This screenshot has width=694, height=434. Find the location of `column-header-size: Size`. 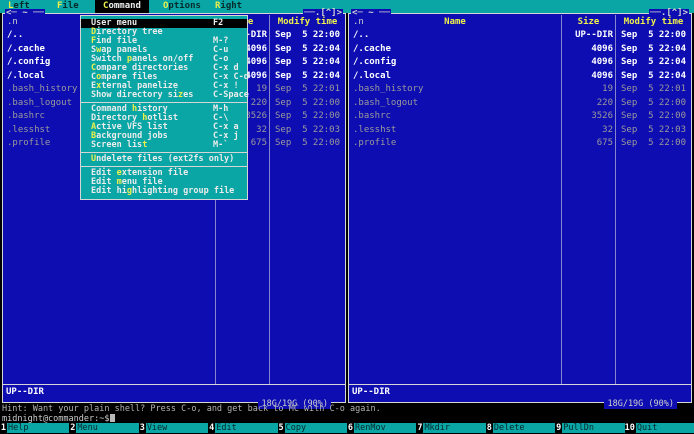

column-header-size: Size is located at coordinates (588, 22).